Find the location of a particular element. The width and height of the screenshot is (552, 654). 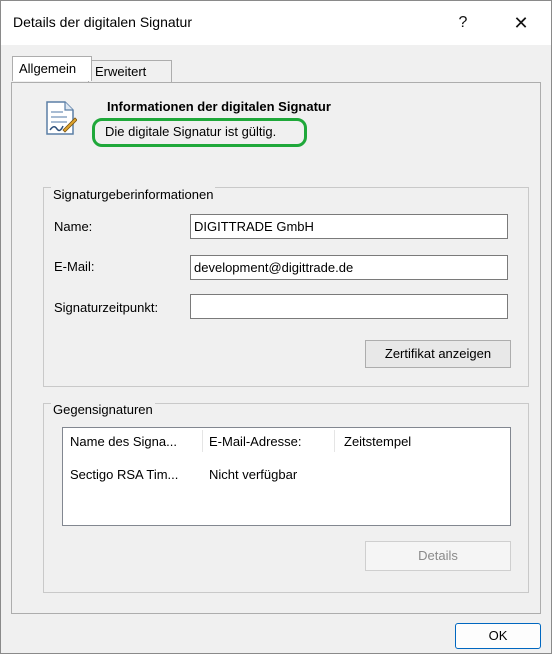

row-cell-email: Nicht verfügbar is located at coordinates (253, 474).